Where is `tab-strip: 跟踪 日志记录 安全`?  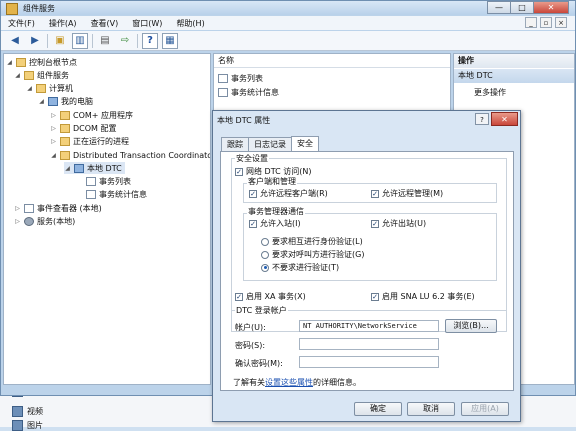
tab-strip: 跟踪 日志记录 安全 is located at coordinates (270, 144).